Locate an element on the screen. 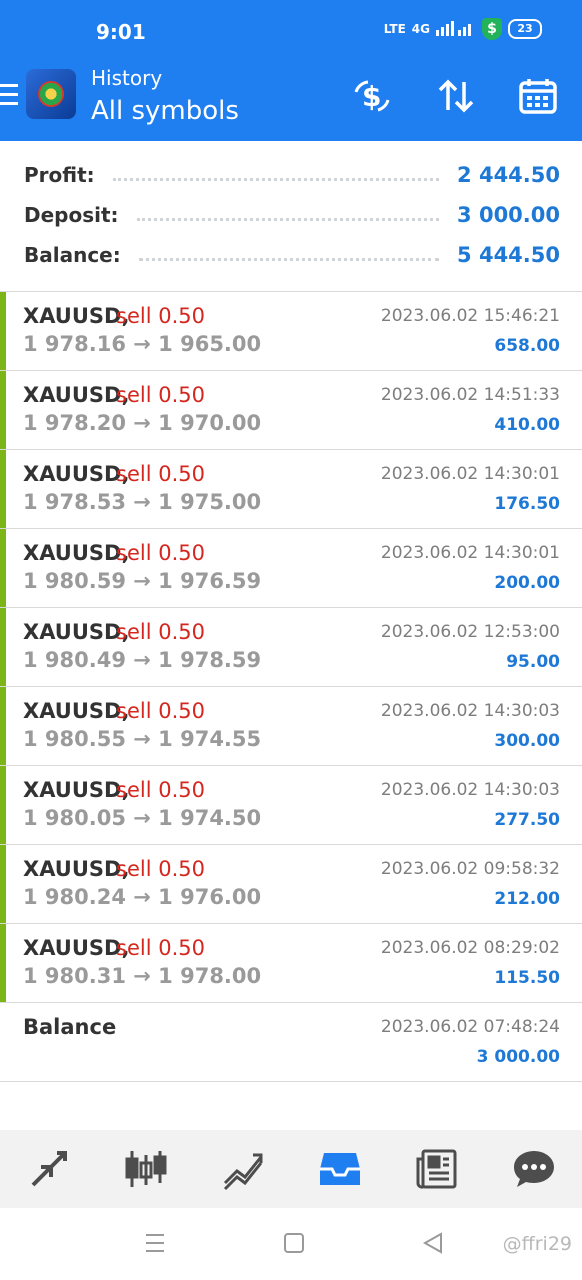  trade-prices: 1 980.05 → 1 974.50 is located at coordinates (142, 818).